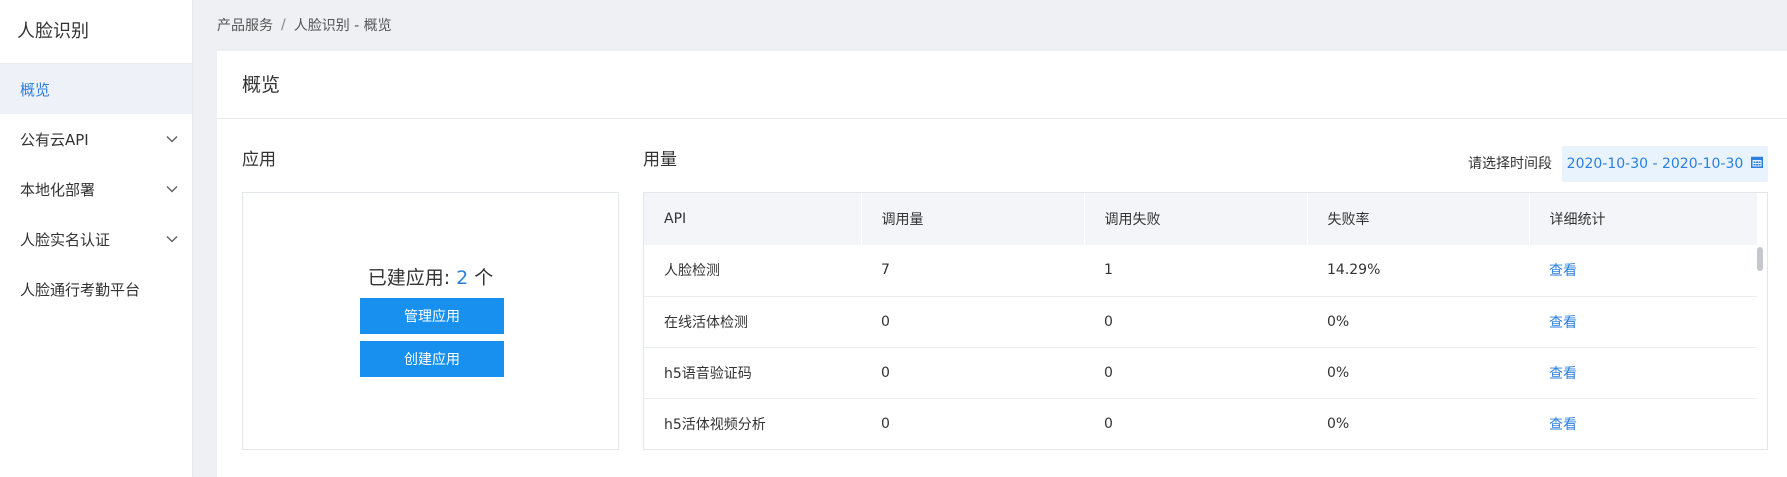 The image size is (1787, 477). I want to click on cell-api: 在线活体检测, so click(706, 322).